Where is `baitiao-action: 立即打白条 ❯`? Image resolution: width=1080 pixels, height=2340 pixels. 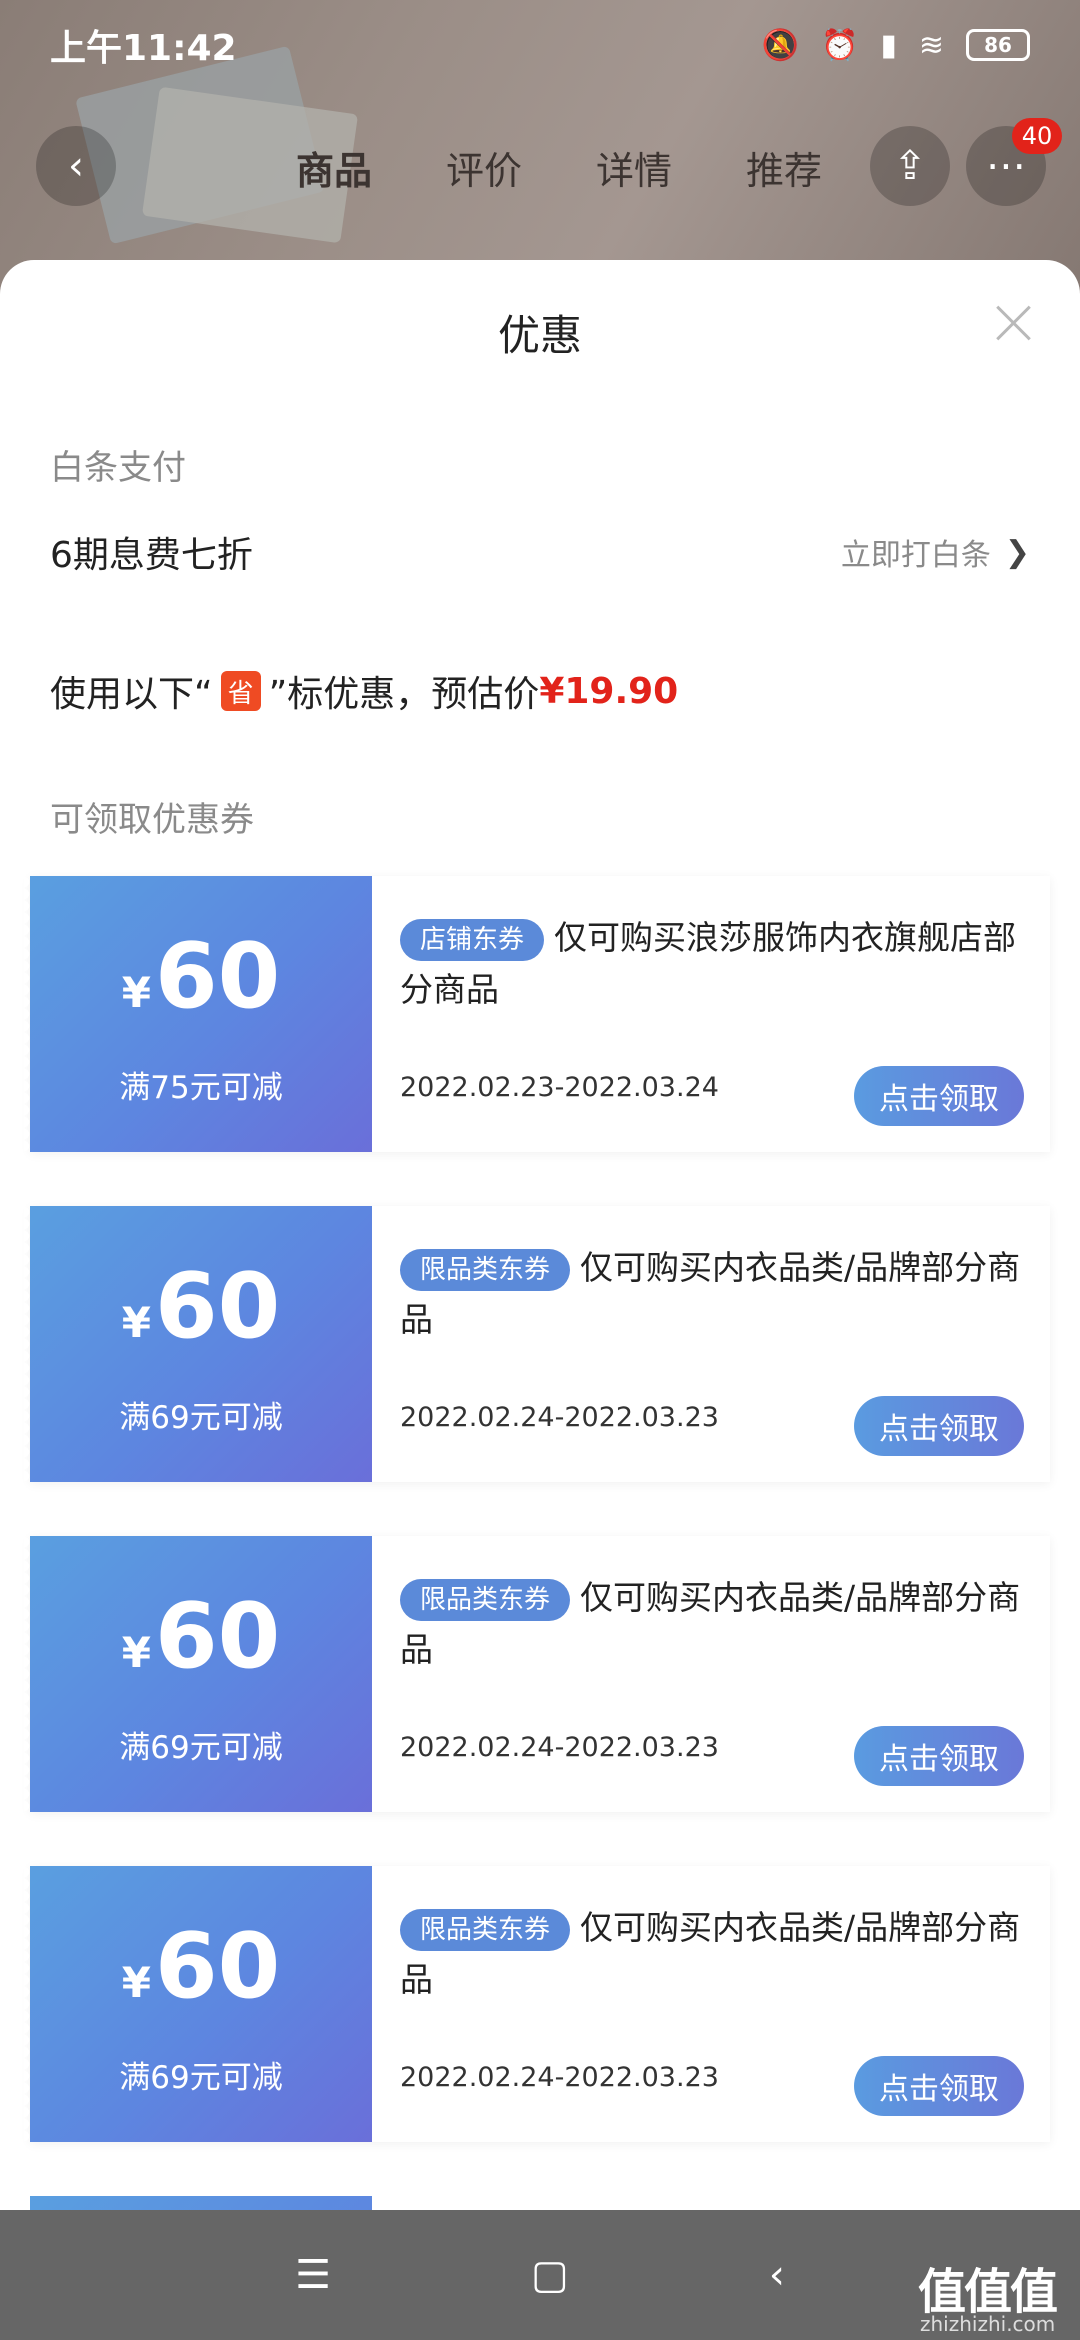
baitiao-action: 立即打白条 ❯ is located at coordinates (935, 552).